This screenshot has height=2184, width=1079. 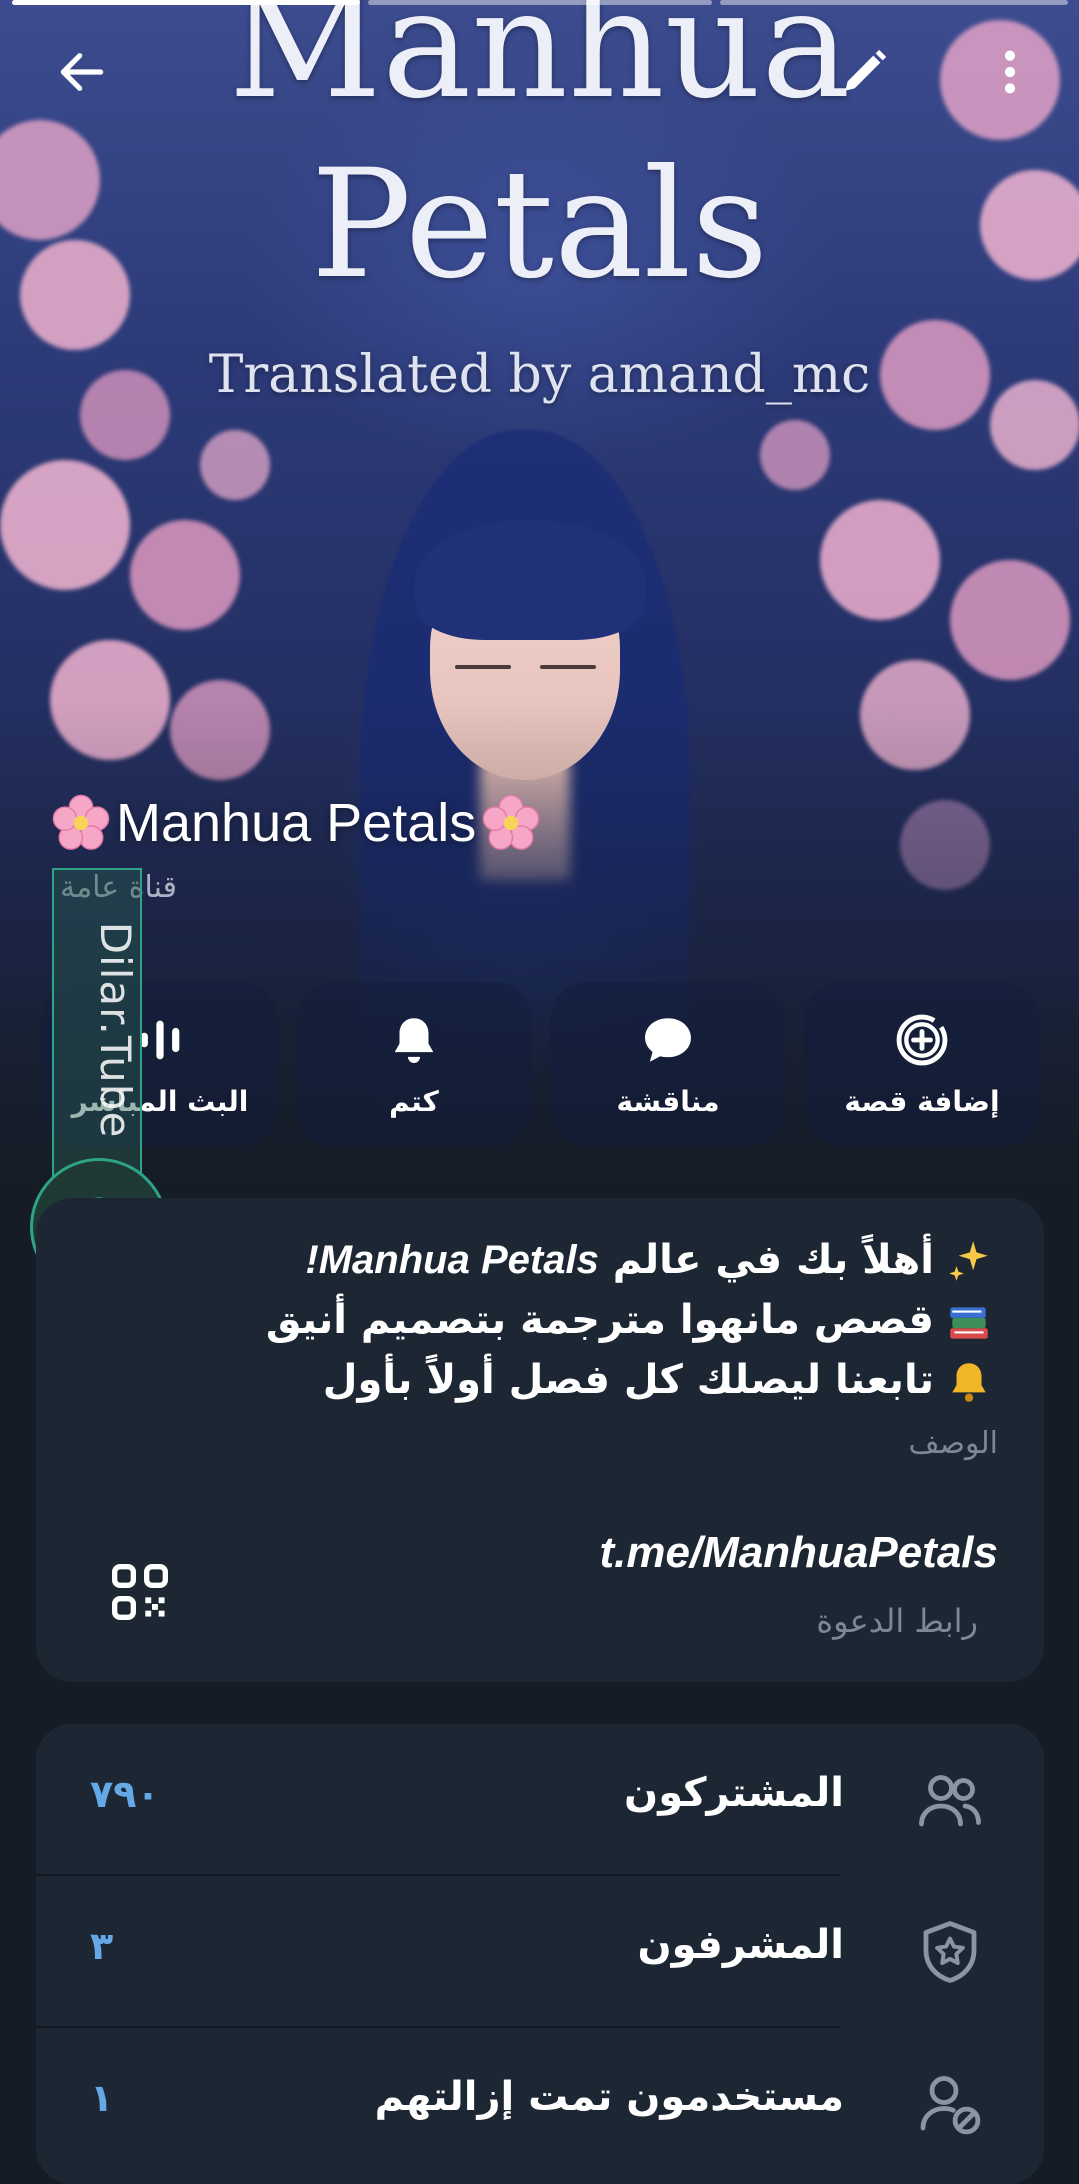 What do you see at coordinates (539, 375) in the screenshot?
I see `cover-subtitle: Translated by amand_mc` at bounding box center [539, 375].